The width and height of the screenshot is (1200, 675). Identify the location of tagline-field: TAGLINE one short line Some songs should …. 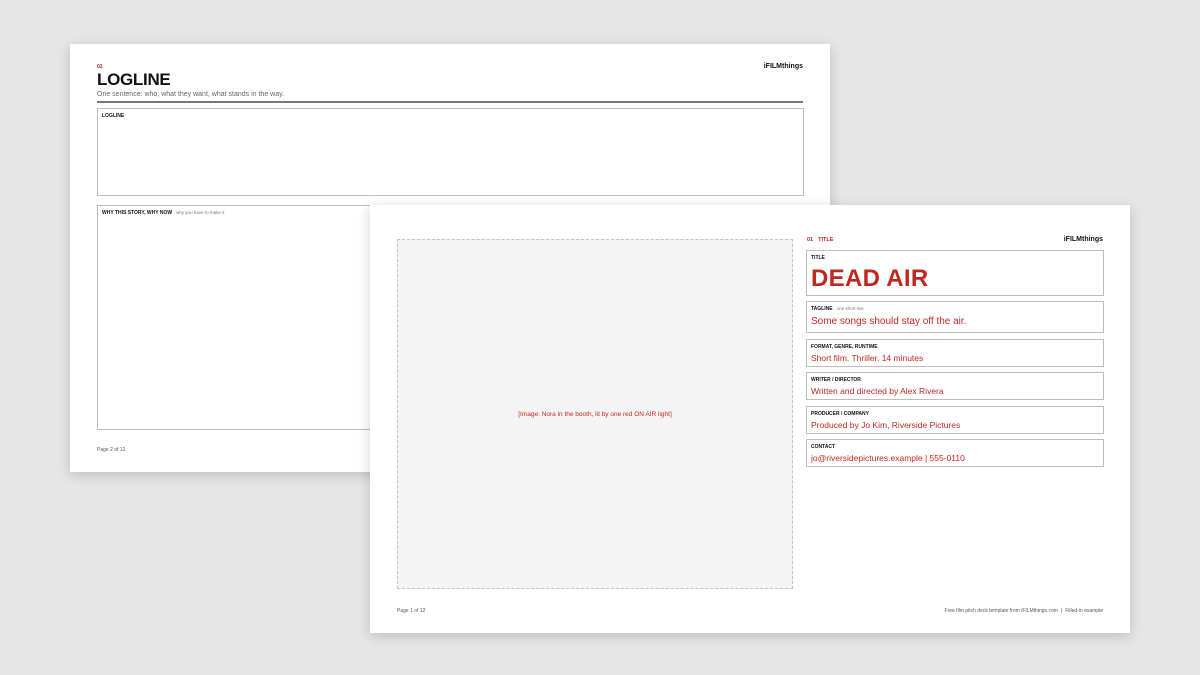
(955, 317).